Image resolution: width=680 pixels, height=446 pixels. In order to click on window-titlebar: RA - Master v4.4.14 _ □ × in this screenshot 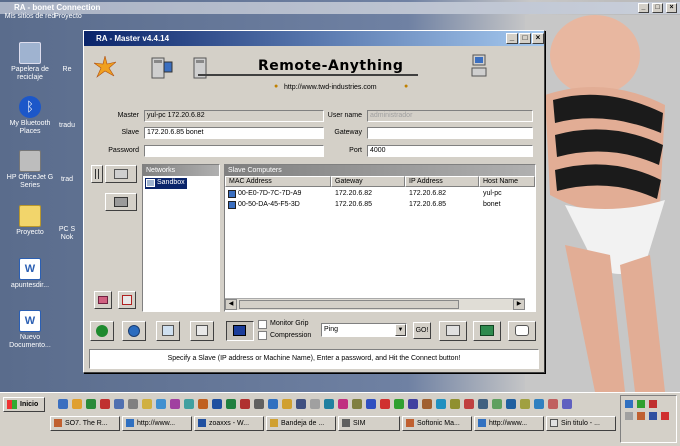, I will do `click(314, 38)`.